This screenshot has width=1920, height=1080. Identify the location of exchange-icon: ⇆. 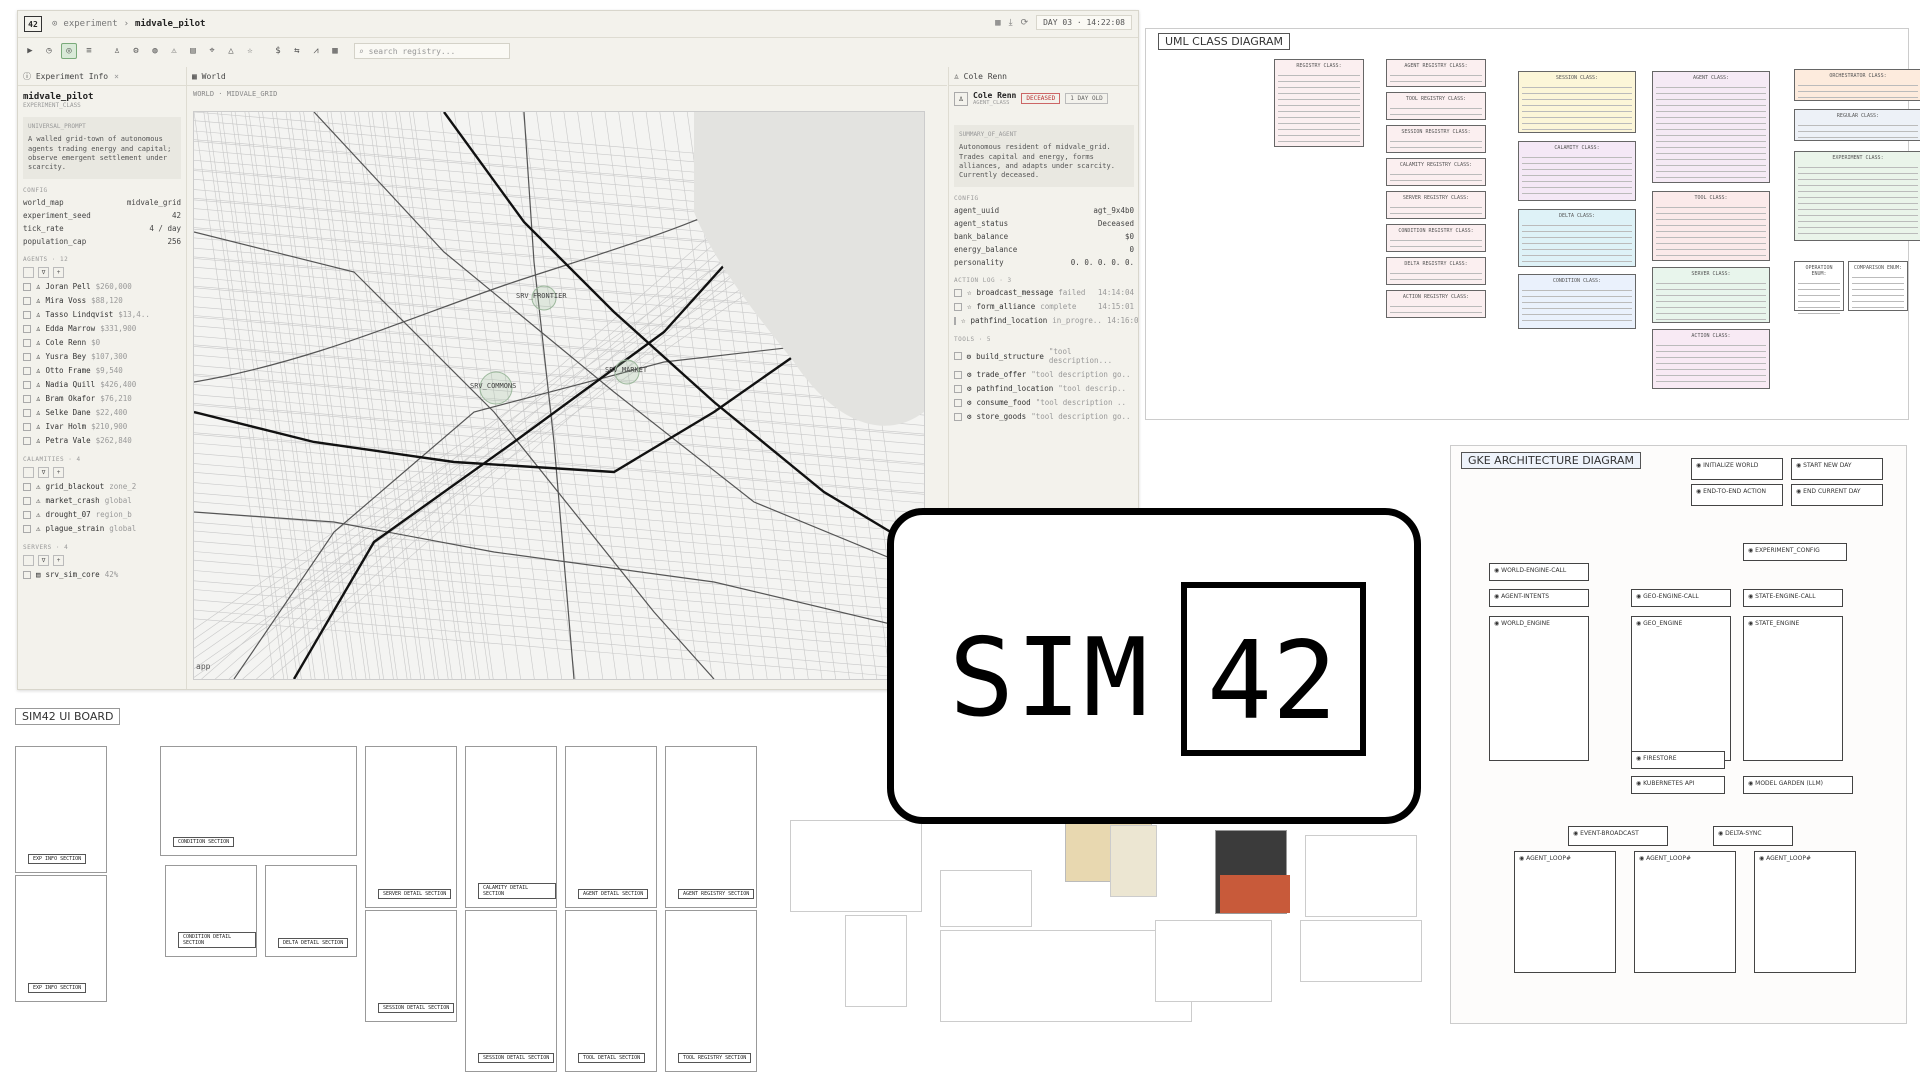
(297, 51).